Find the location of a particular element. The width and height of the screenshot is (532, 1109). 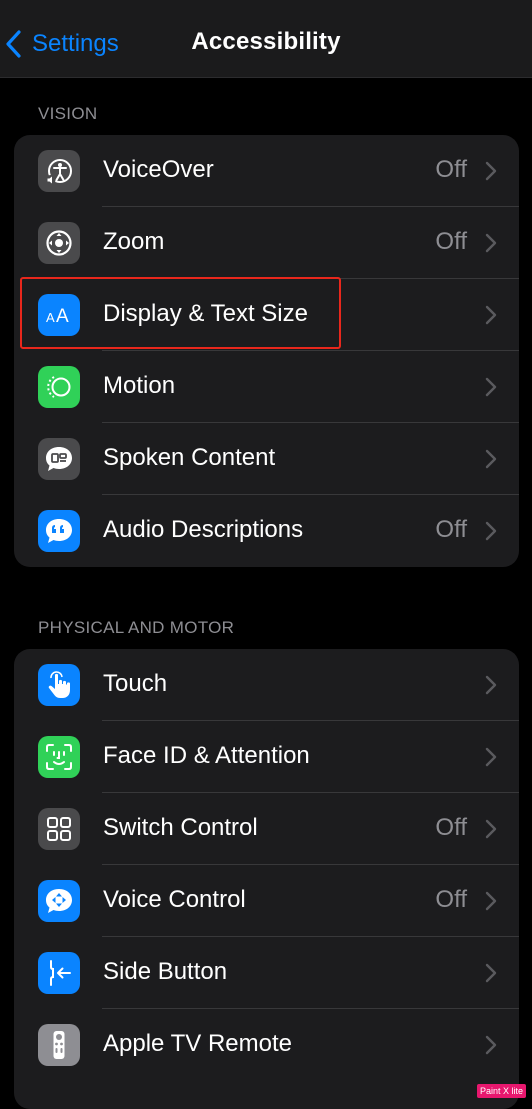

row-spoken-content: Spoken Content is located at coordinates (266, 459).